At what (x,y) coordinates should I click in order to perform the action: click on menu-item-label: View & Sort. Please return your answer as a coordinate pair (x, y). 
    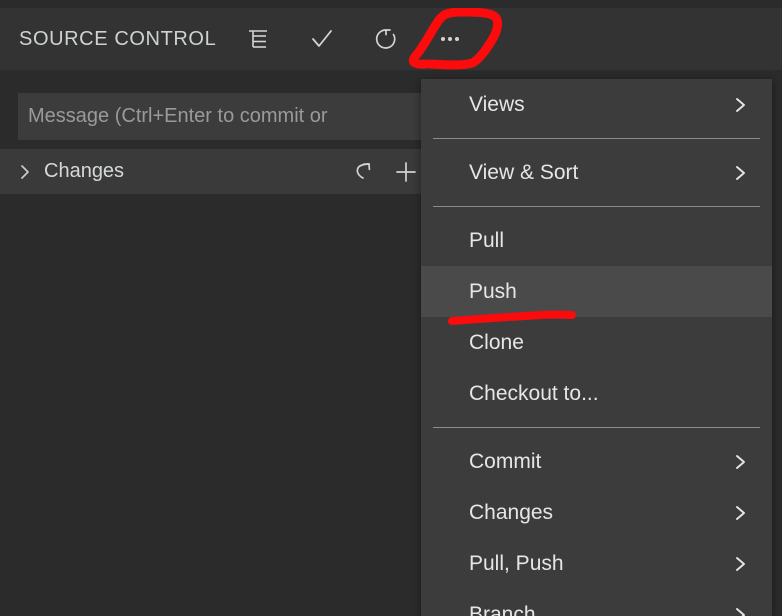
    Looking at the image, I should click on (524, 172).